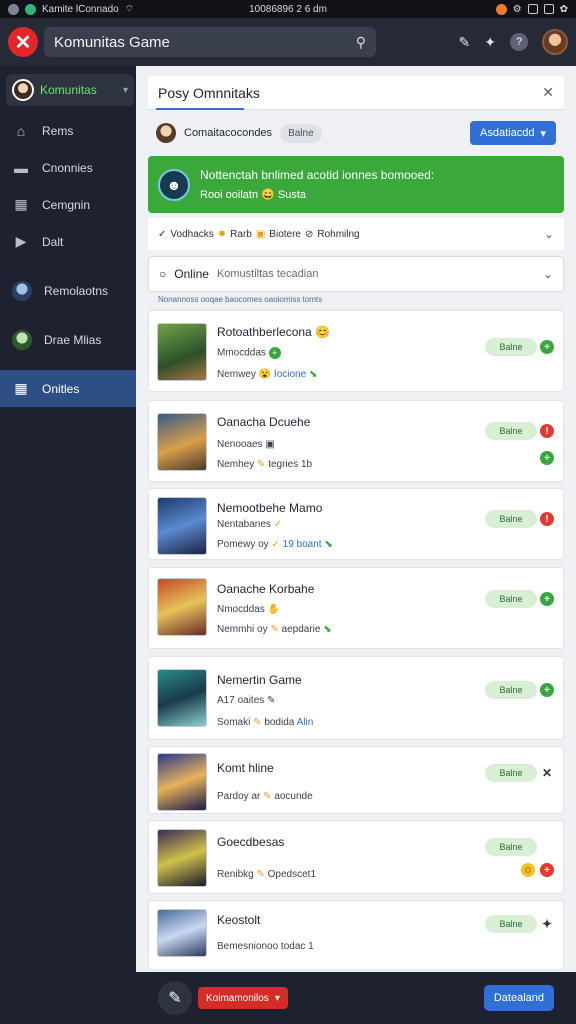 The image size is (576, 1024). What do you see at coordinates (266, 589) in the screenshot?
I see `item-title: Oanache Korbahe` at bounding box center [266, 589].